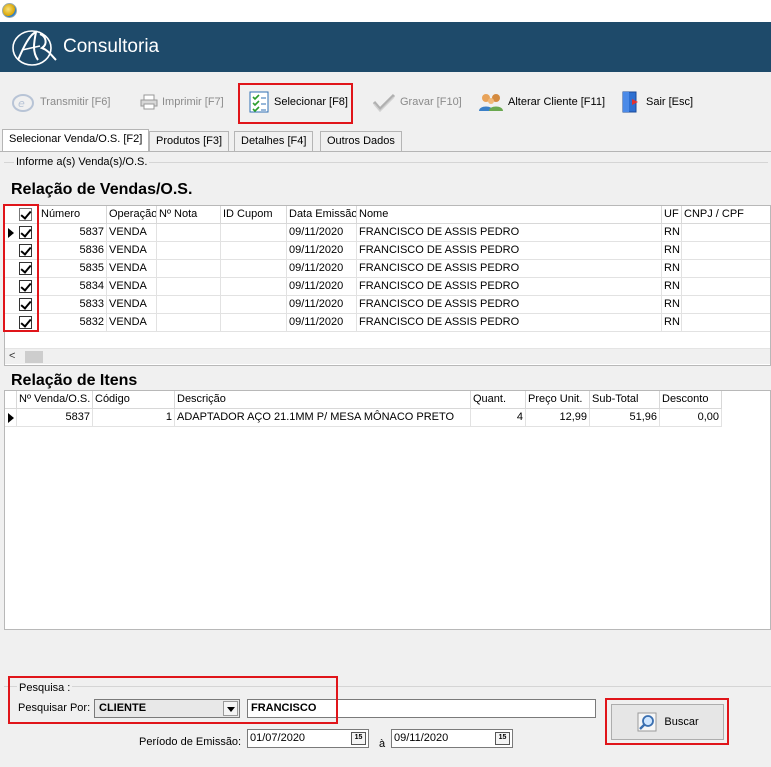  What do you see at coordinates (230, 708) in the screenshot?
I see `chevron-down-icon` at bounding box center [230, 708].